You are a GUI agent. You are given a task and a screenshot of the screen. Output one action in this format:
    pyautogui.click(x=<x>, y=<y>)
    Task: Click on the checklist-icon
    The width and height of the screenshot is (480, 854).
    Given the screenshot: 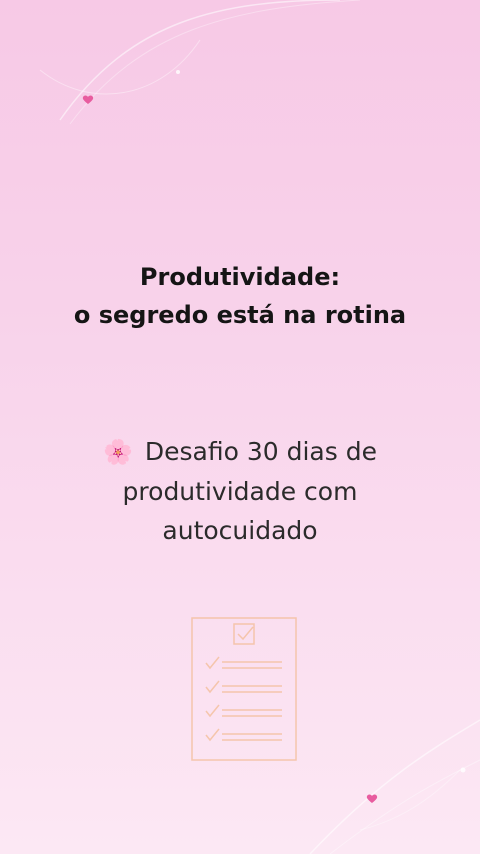 What is the action you would take?
    pyautogui.click(x=244, y=689)
    